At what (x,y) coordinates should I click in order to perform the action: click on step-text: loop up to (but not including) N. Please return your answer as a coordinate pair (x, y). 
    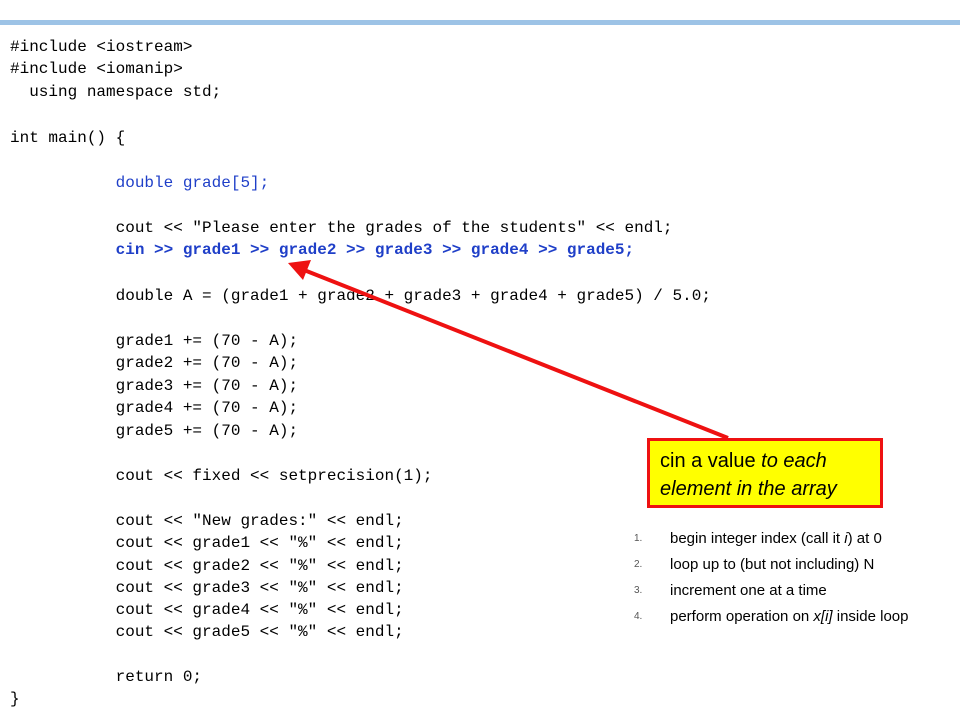
    Looking at the image, I should click on (772, 564).